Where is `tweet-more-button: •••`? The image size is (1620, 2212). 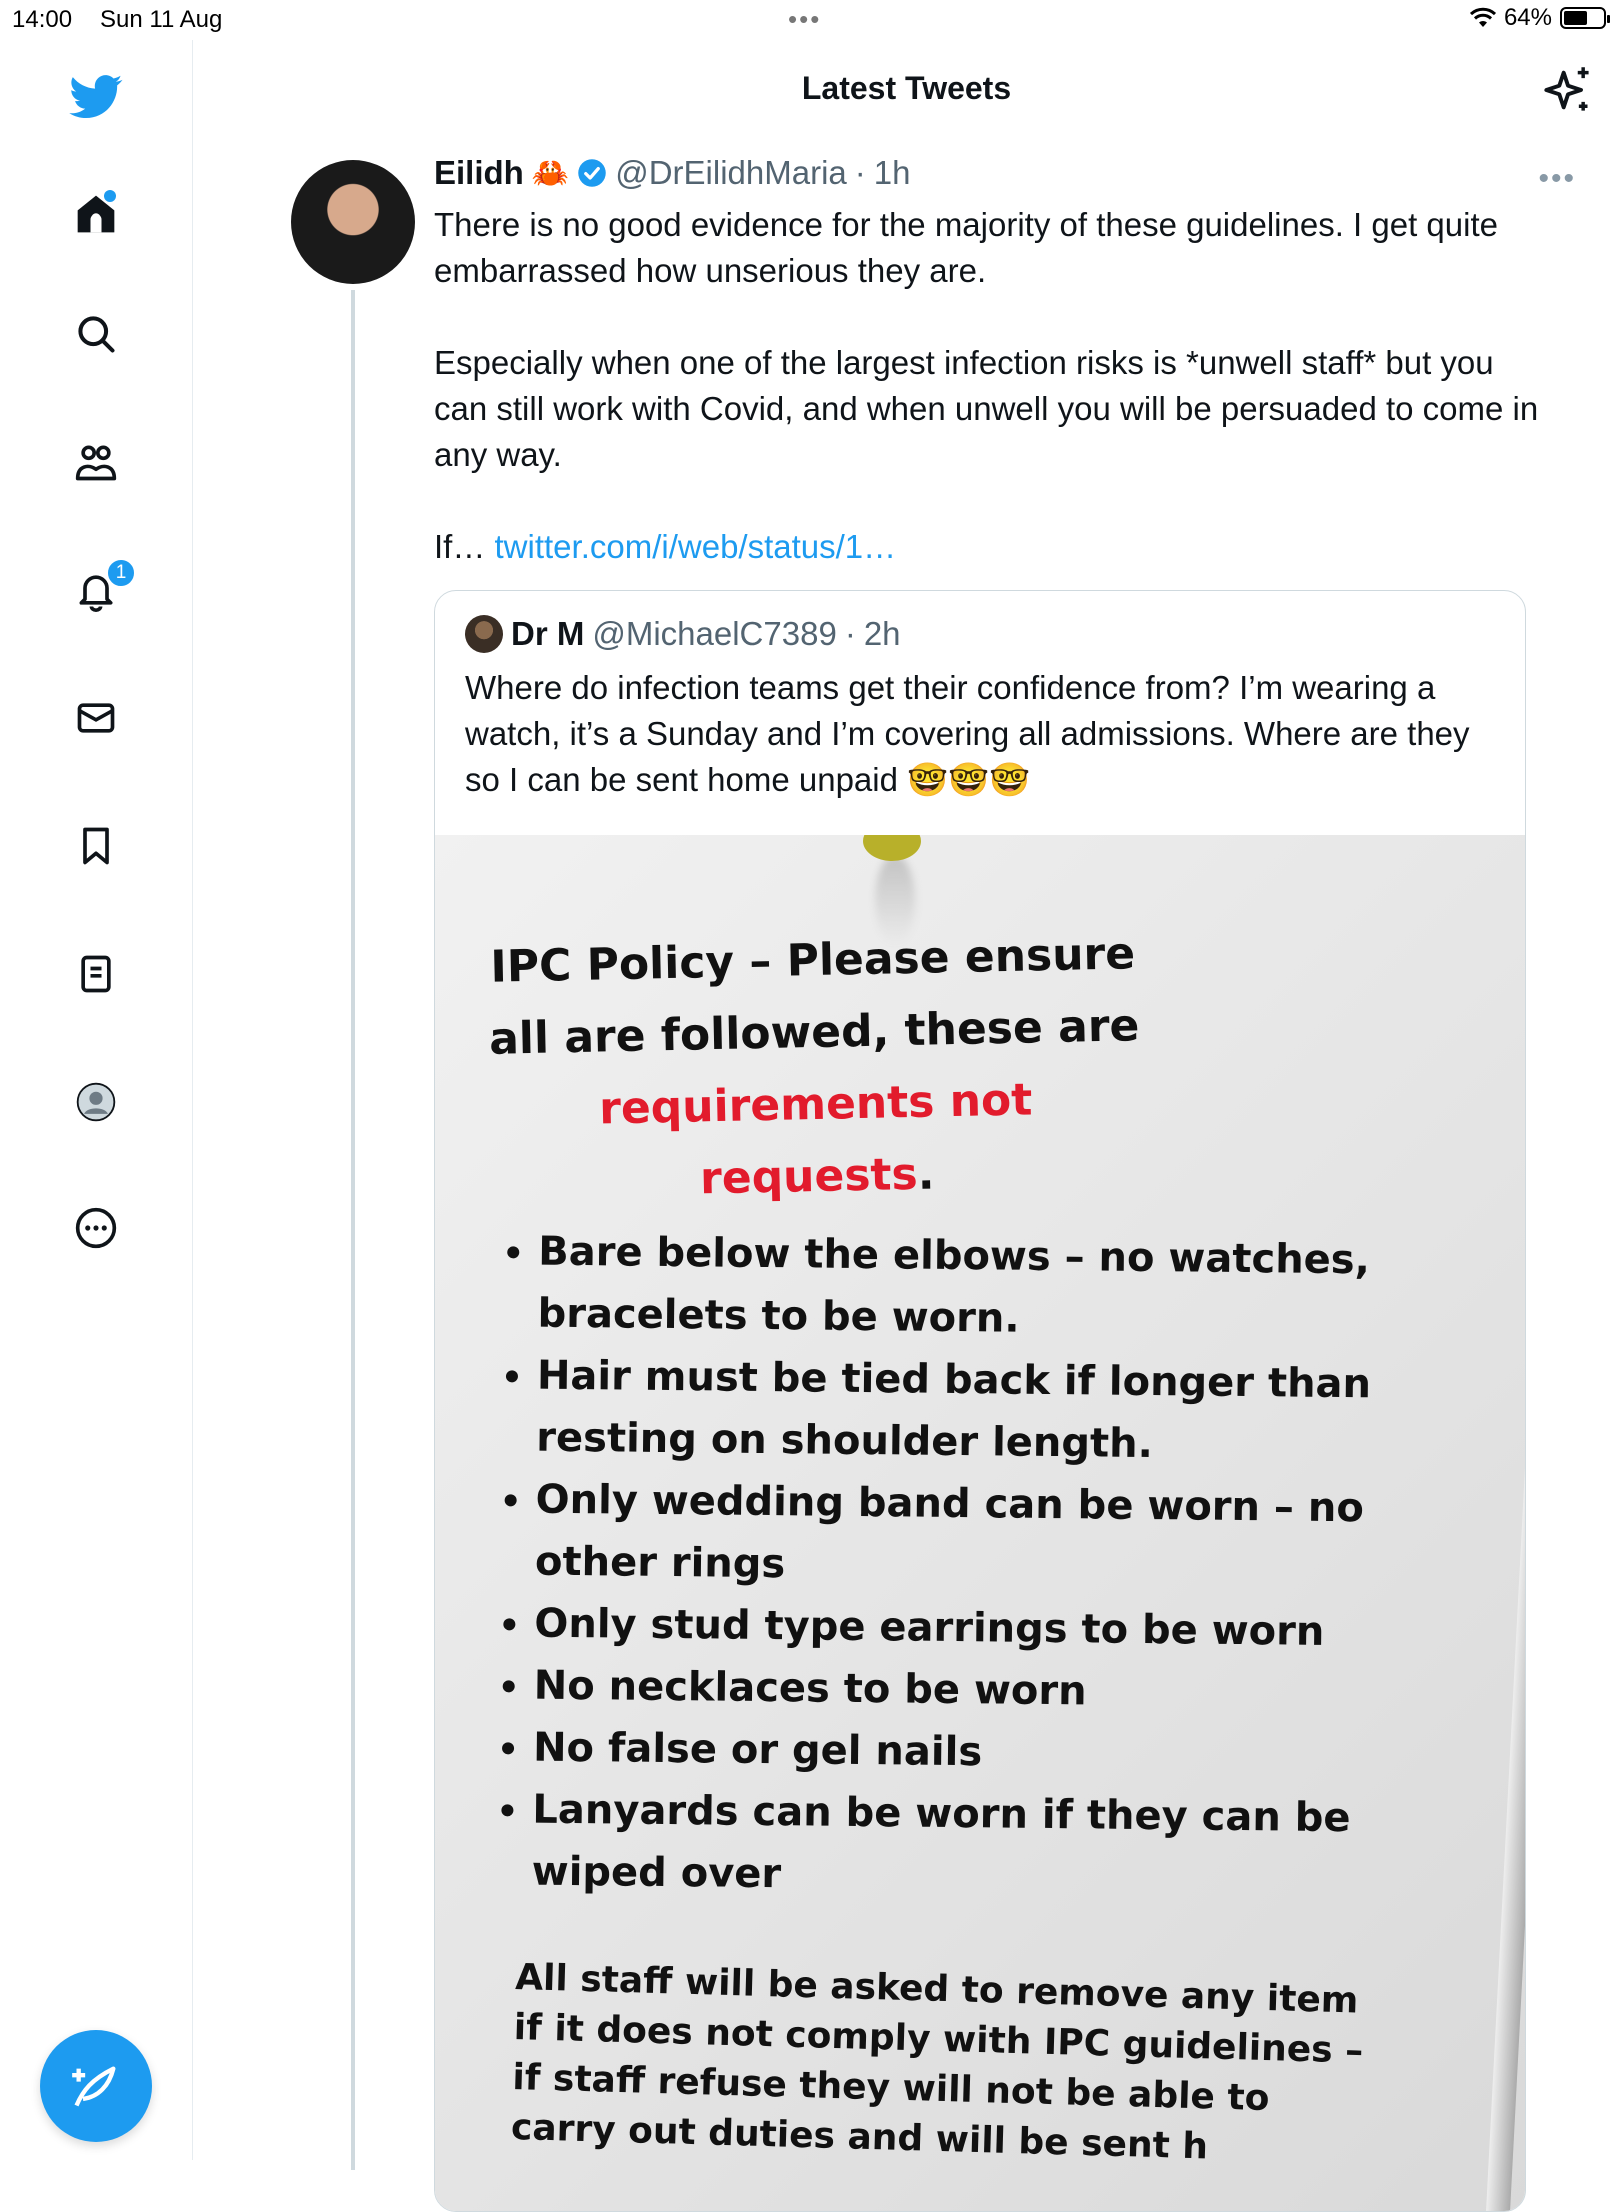
tweet-more-button: ••• is located at coordinates (1557, 179).